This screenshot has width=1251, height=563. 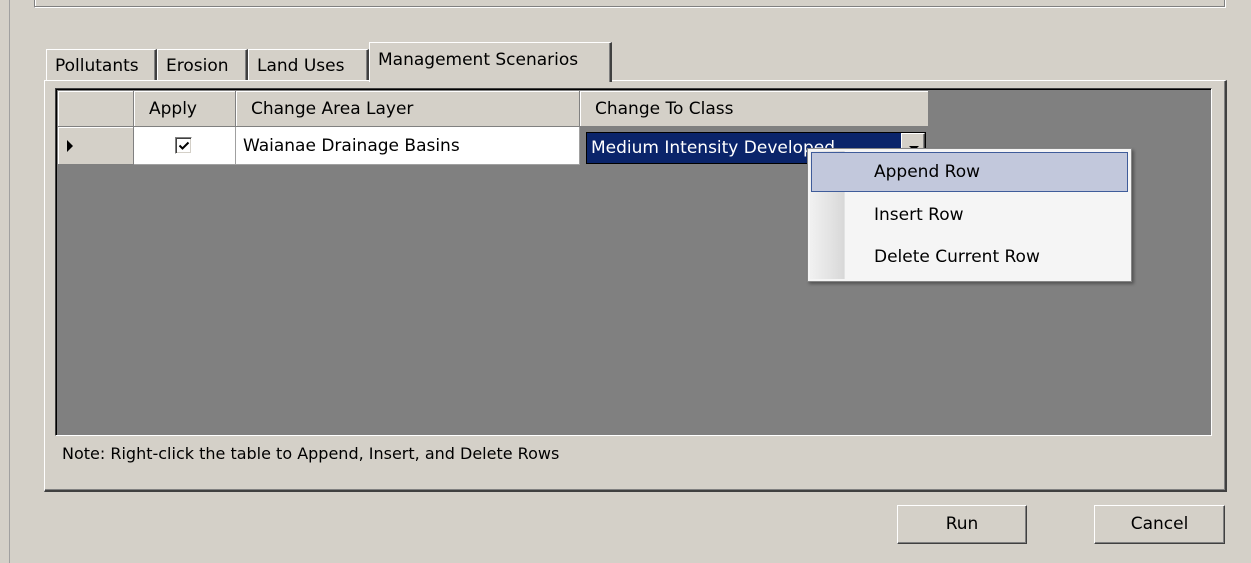 I want to click on column-header-change-area-layer: Change Area Layer, so click(x=408, y=109).